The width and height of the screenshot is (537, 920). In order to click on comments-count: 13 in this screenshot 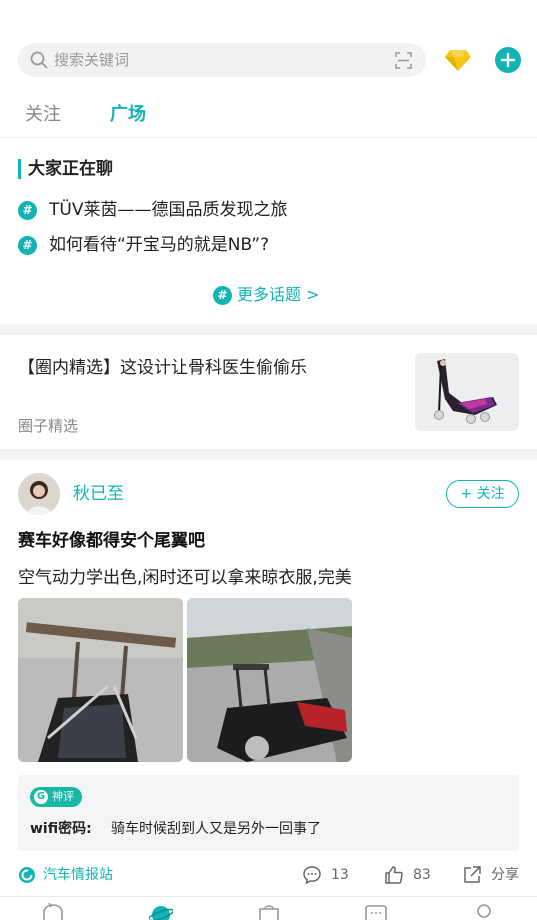, I will do `click(340, 875)`.